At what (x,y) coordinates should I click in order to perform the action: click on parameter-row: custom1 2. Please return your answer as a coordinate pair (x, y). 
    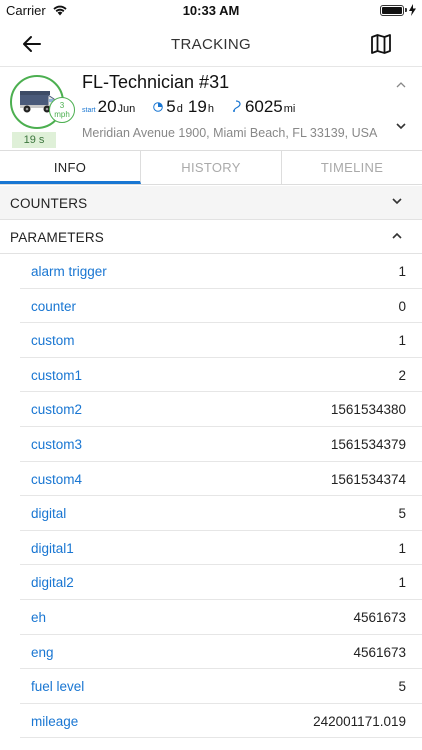
    Looking at the image, I should click on (221, 375).